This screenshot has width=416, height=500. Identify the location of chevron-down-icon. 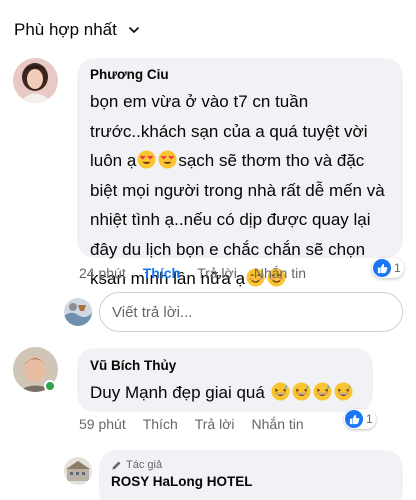
(134, 30).